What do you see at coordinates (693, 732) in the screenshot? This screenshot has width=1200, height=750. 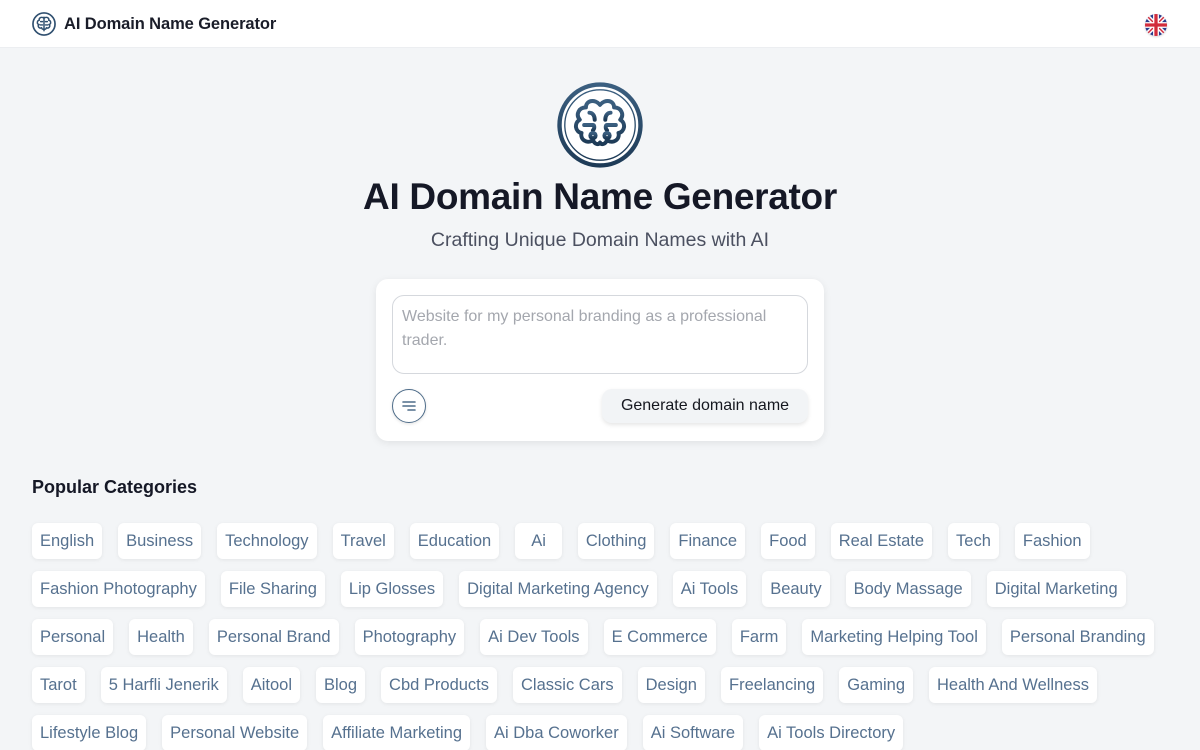 I see `category-chip: Ai Software` at bounding box center [693, 732].